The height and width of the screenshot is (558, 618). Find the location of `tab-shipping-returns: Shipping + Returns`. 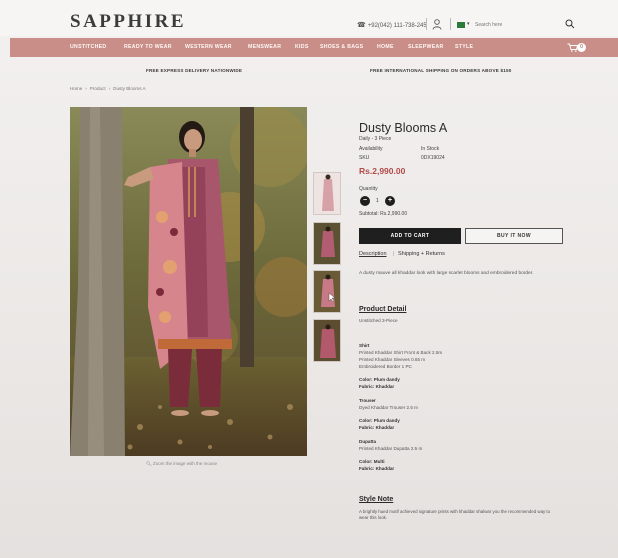

tab-shipping-returns: Shipping + Returns is located at coordinates (421, 254).